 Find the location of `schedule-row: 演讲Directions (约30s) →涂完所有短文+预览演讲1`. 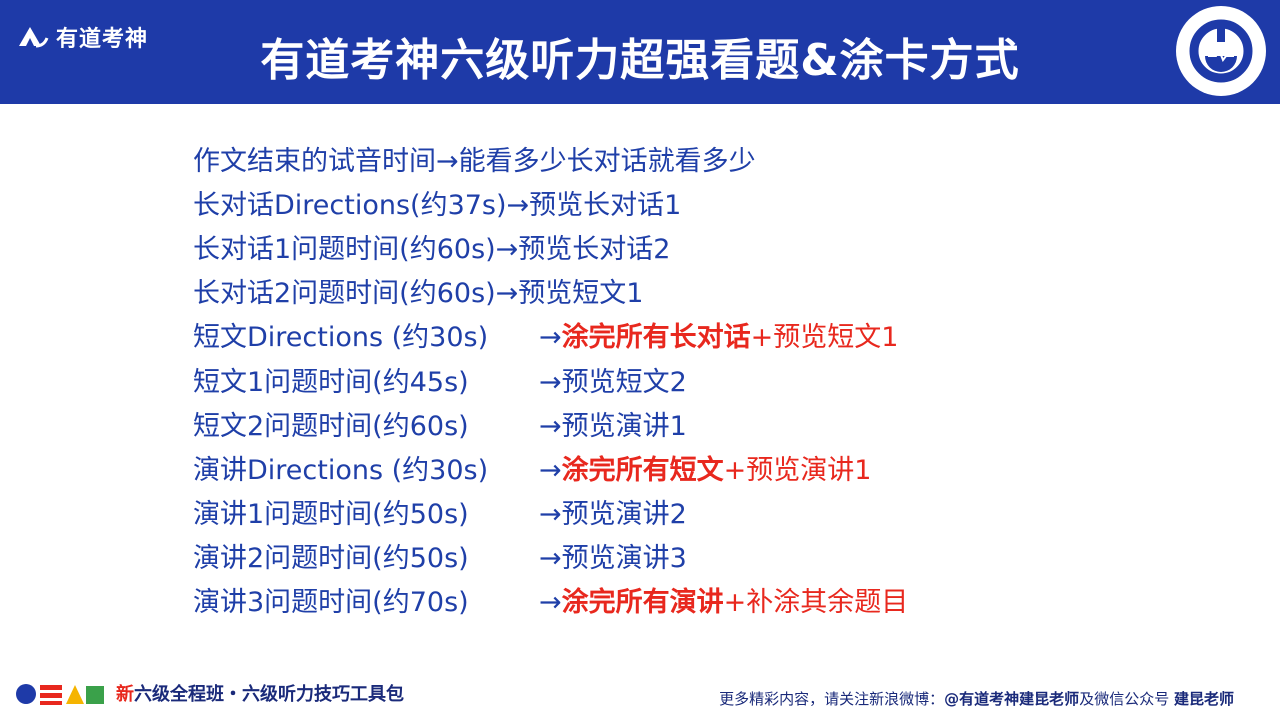

schedule-row: 演讲Directions (约30s) →涂完所有短文+预览演讲1 is located at coordinates (643, 467).